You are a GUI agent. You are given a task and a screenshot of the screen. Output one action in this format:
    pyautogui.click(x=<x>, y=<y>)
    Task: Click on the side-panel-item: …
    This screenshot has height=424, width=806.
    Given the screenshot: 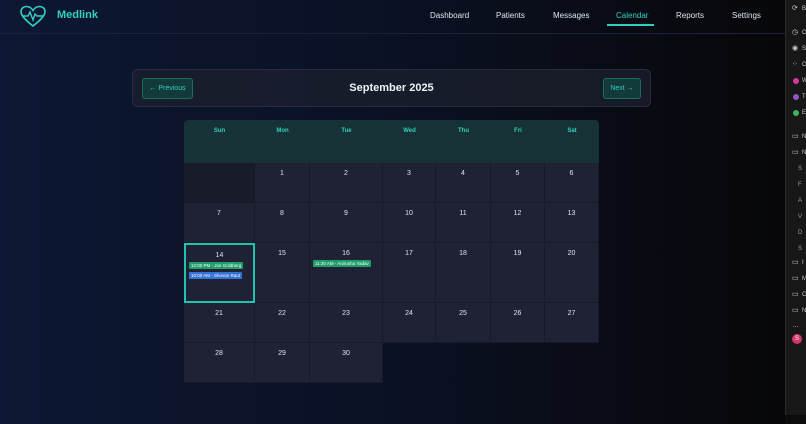 What is the action you would take?
    pyautogui.click(x=799, y=326)
    